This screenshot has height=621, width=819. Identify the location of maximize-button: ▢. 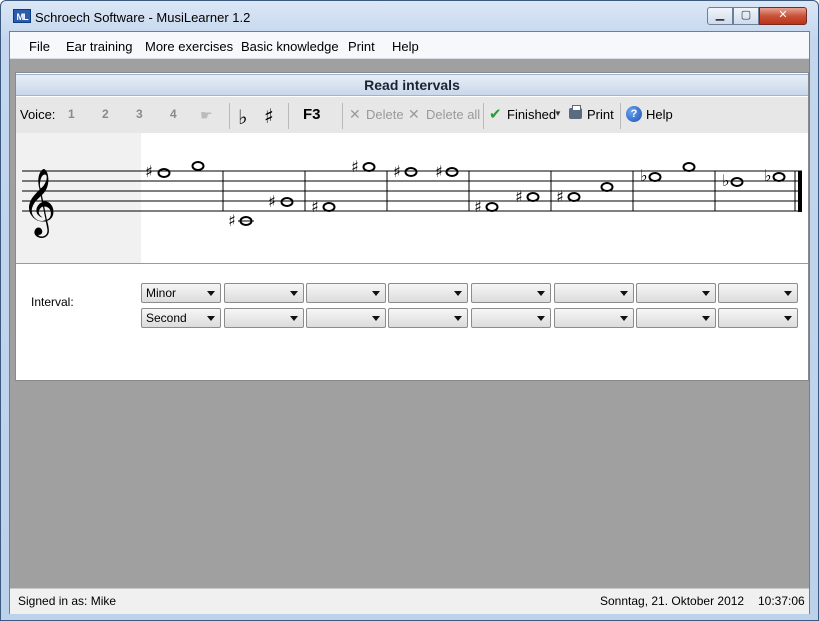
(746, 16).